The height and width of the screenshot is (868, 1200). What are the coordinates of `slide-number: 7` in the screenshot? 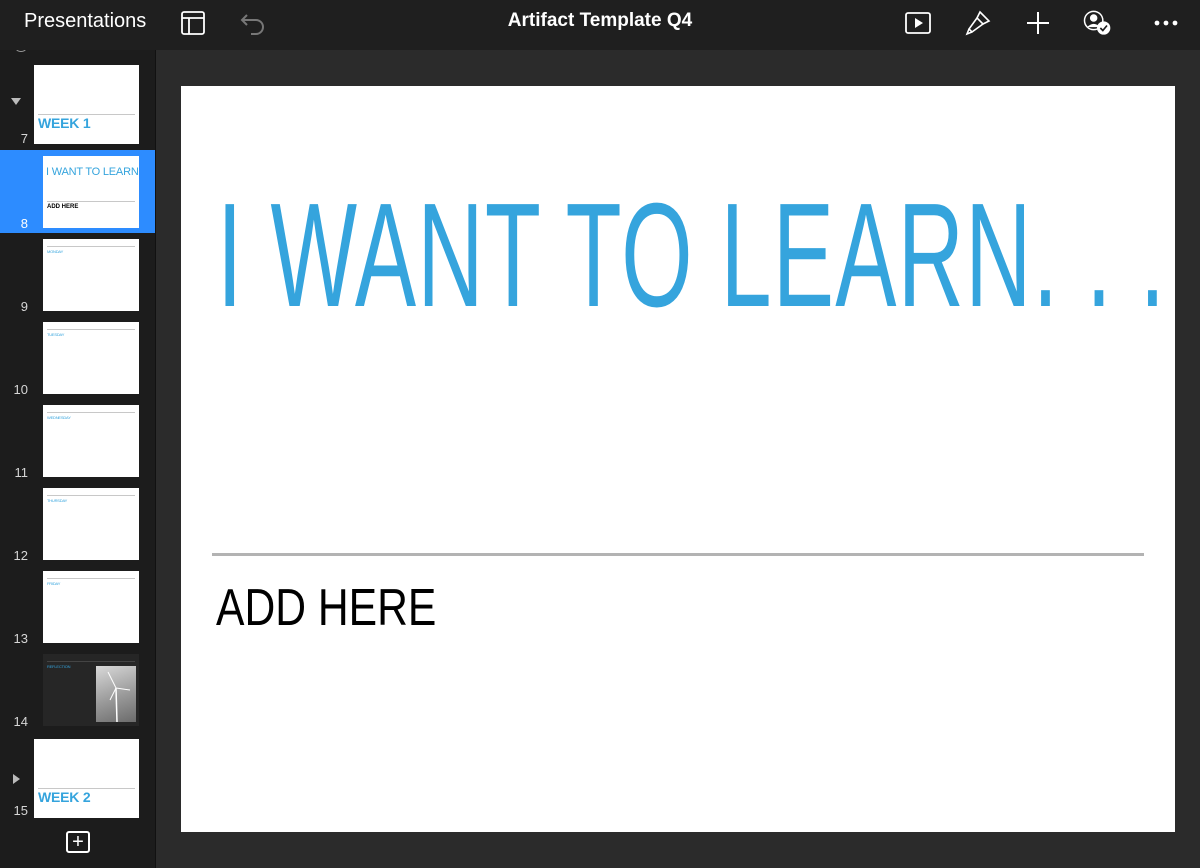 It's located at (24, 138).